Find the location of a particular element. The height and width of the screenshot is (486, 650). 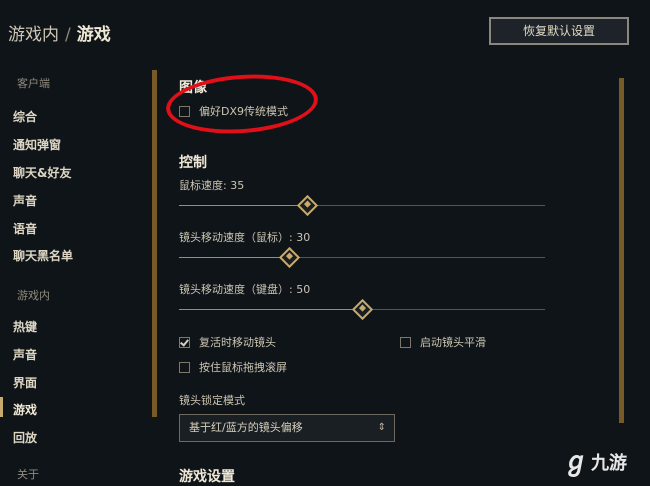

breadcrumb: 游戏内 / 游戏 is located at coordinates (59, 32).